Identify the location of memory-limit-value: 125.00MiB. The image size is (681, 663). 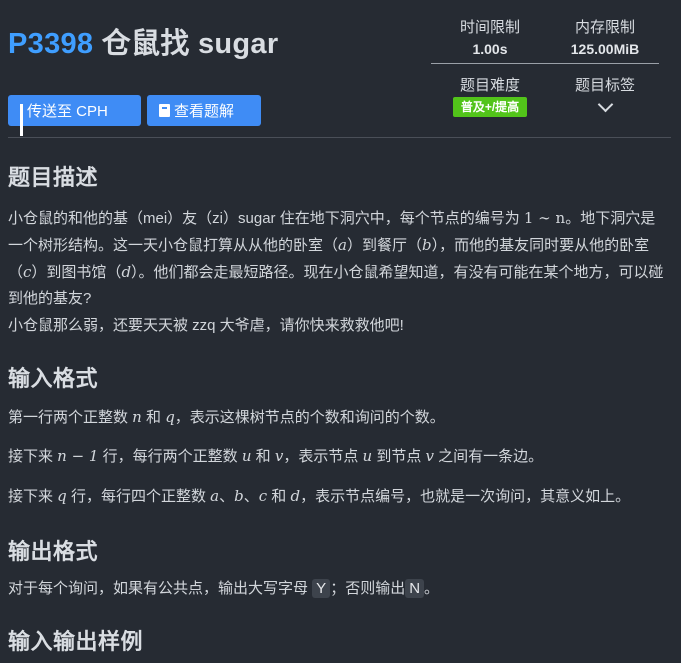
(605, 49).